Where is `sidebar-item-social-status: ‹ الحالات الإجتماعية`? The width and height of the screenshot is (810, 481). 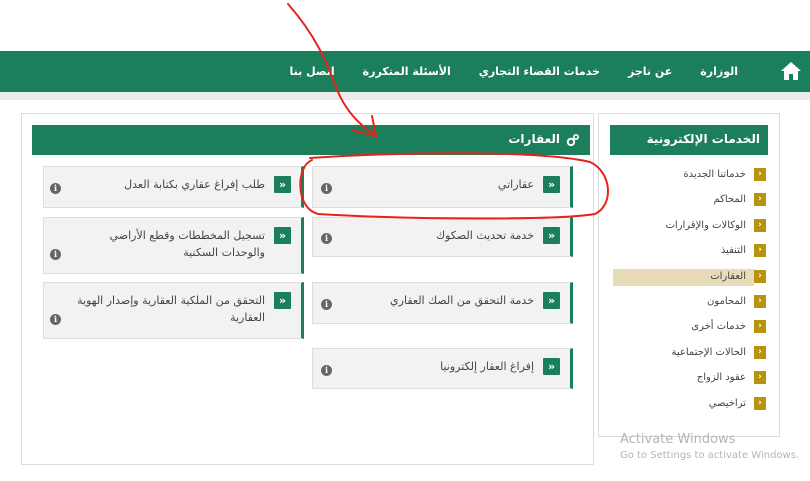
sidebar-item-social-status: ‹ الحالات الإجتماعية is located at coordinates (689, 353).